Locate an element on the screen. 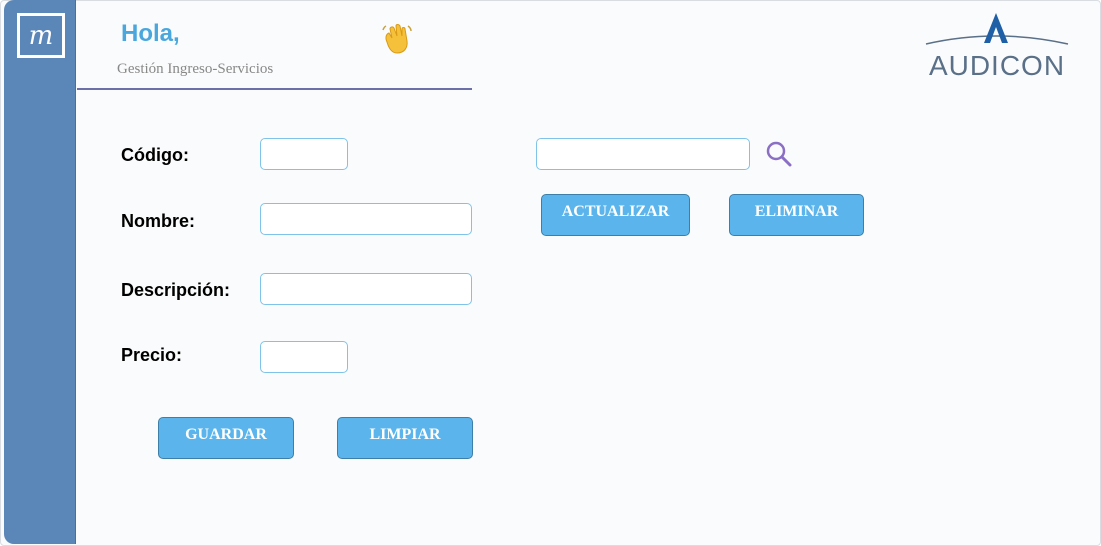  search-input is located at coordinates (643, 154).